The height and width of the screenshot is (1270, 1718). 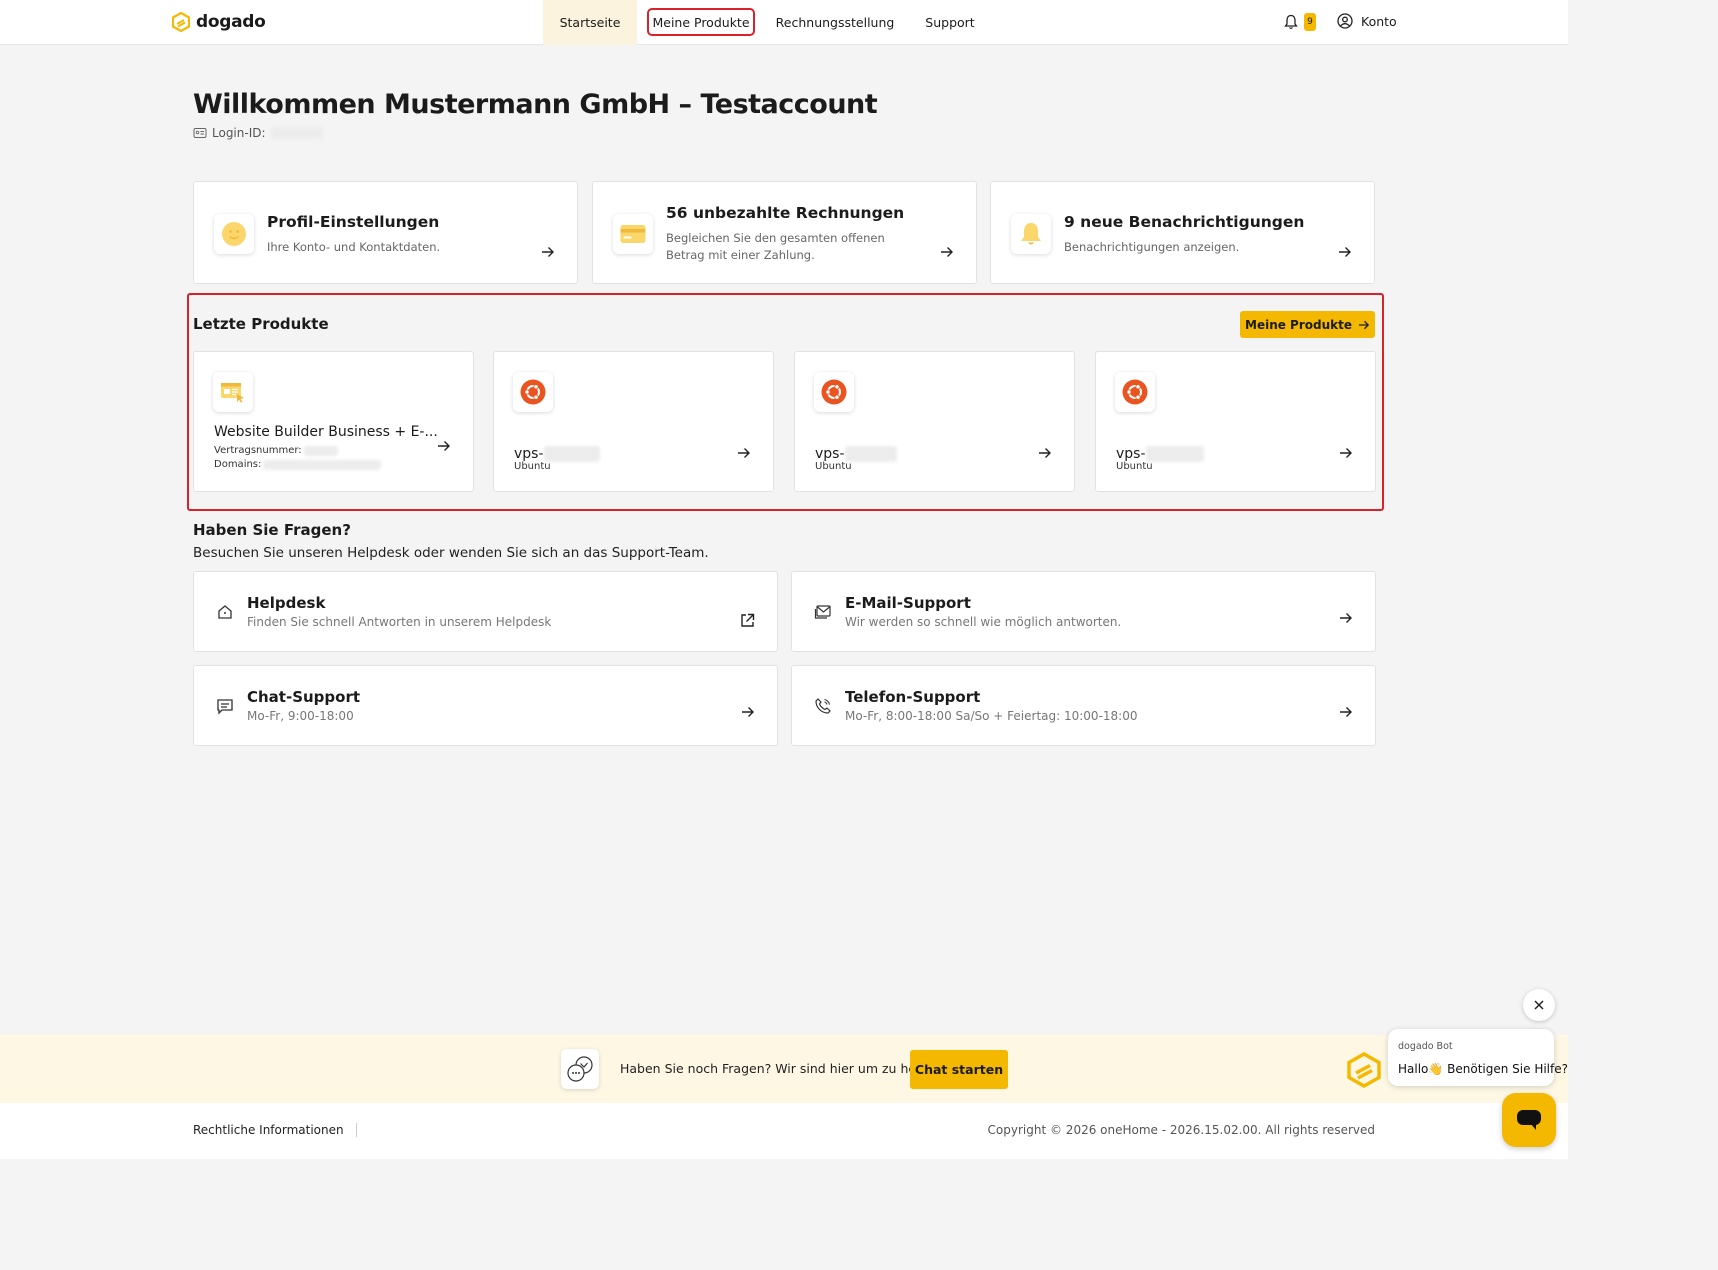 I want to click on chat-launcher-button, so click(x=1529, y=1120).